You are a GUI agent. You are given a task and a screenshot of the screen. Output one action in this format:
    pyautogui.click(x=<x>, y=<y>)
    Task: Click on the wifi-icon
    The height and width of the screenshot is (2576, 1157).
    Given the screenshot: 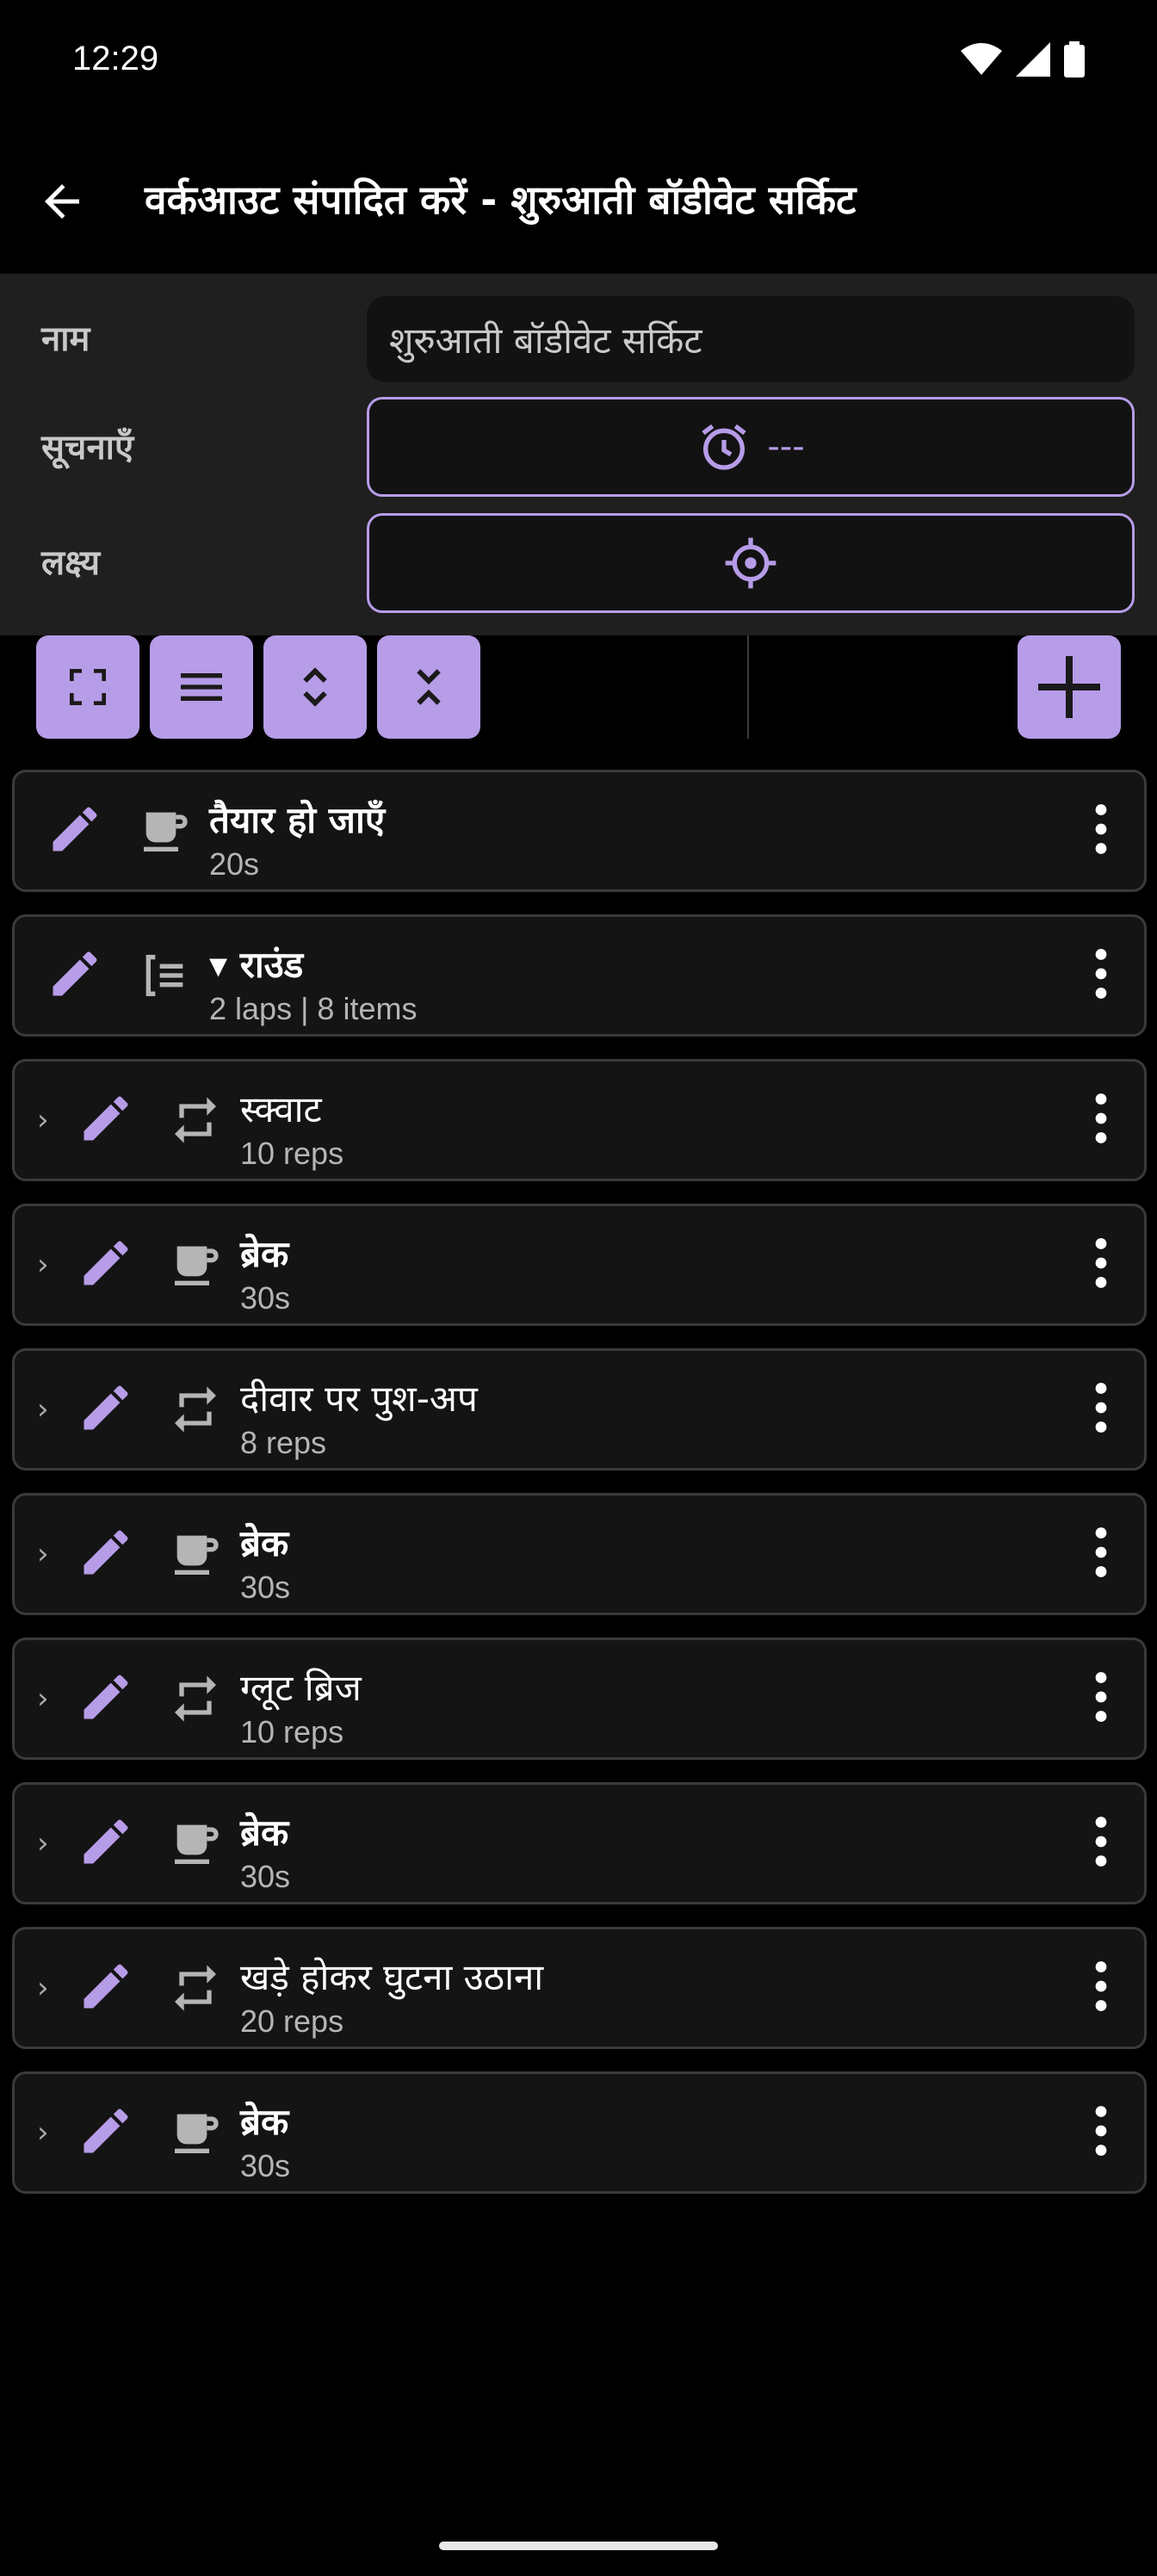 What is the action you would take?
    pyautogui.click(x=981, y=59)
    